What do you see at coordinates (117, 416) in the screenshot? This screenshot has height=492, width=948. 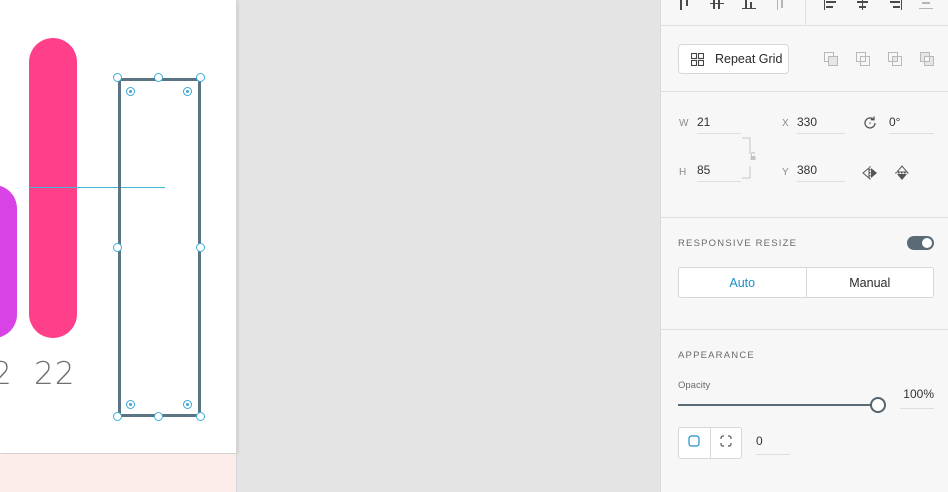 I see `resize-handle-bottom-left` at bounding box center [117, 416].